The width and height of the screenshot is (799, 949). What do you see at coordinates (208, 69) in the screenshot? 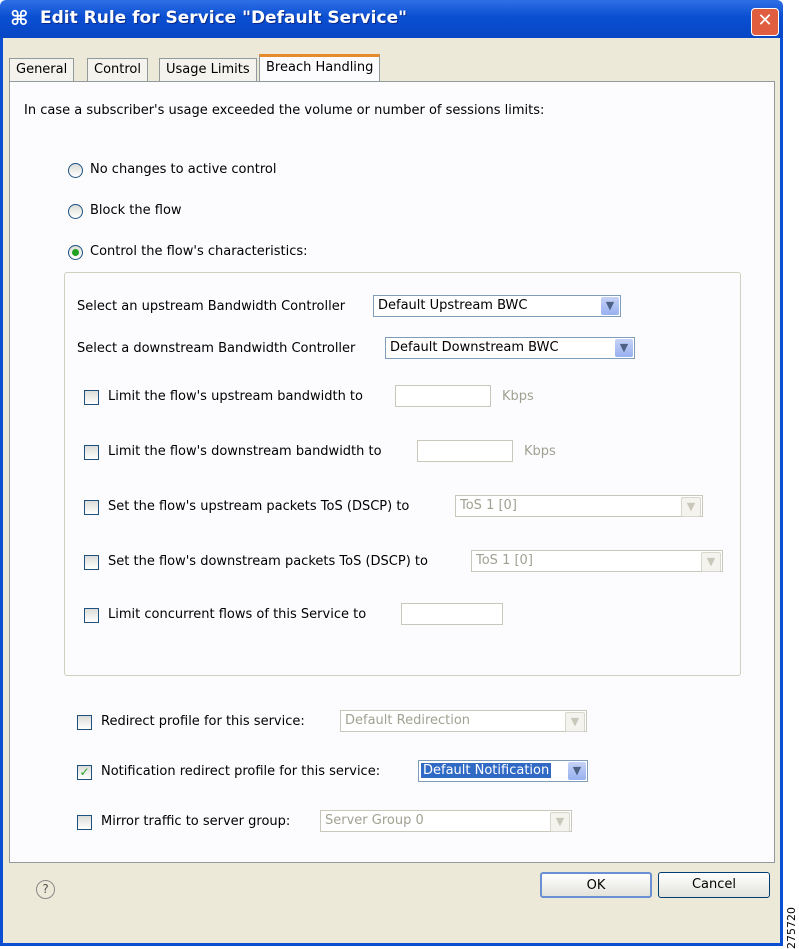
I see `tab-usage-limits: Usage Limits` at bounding box center [208, 69].